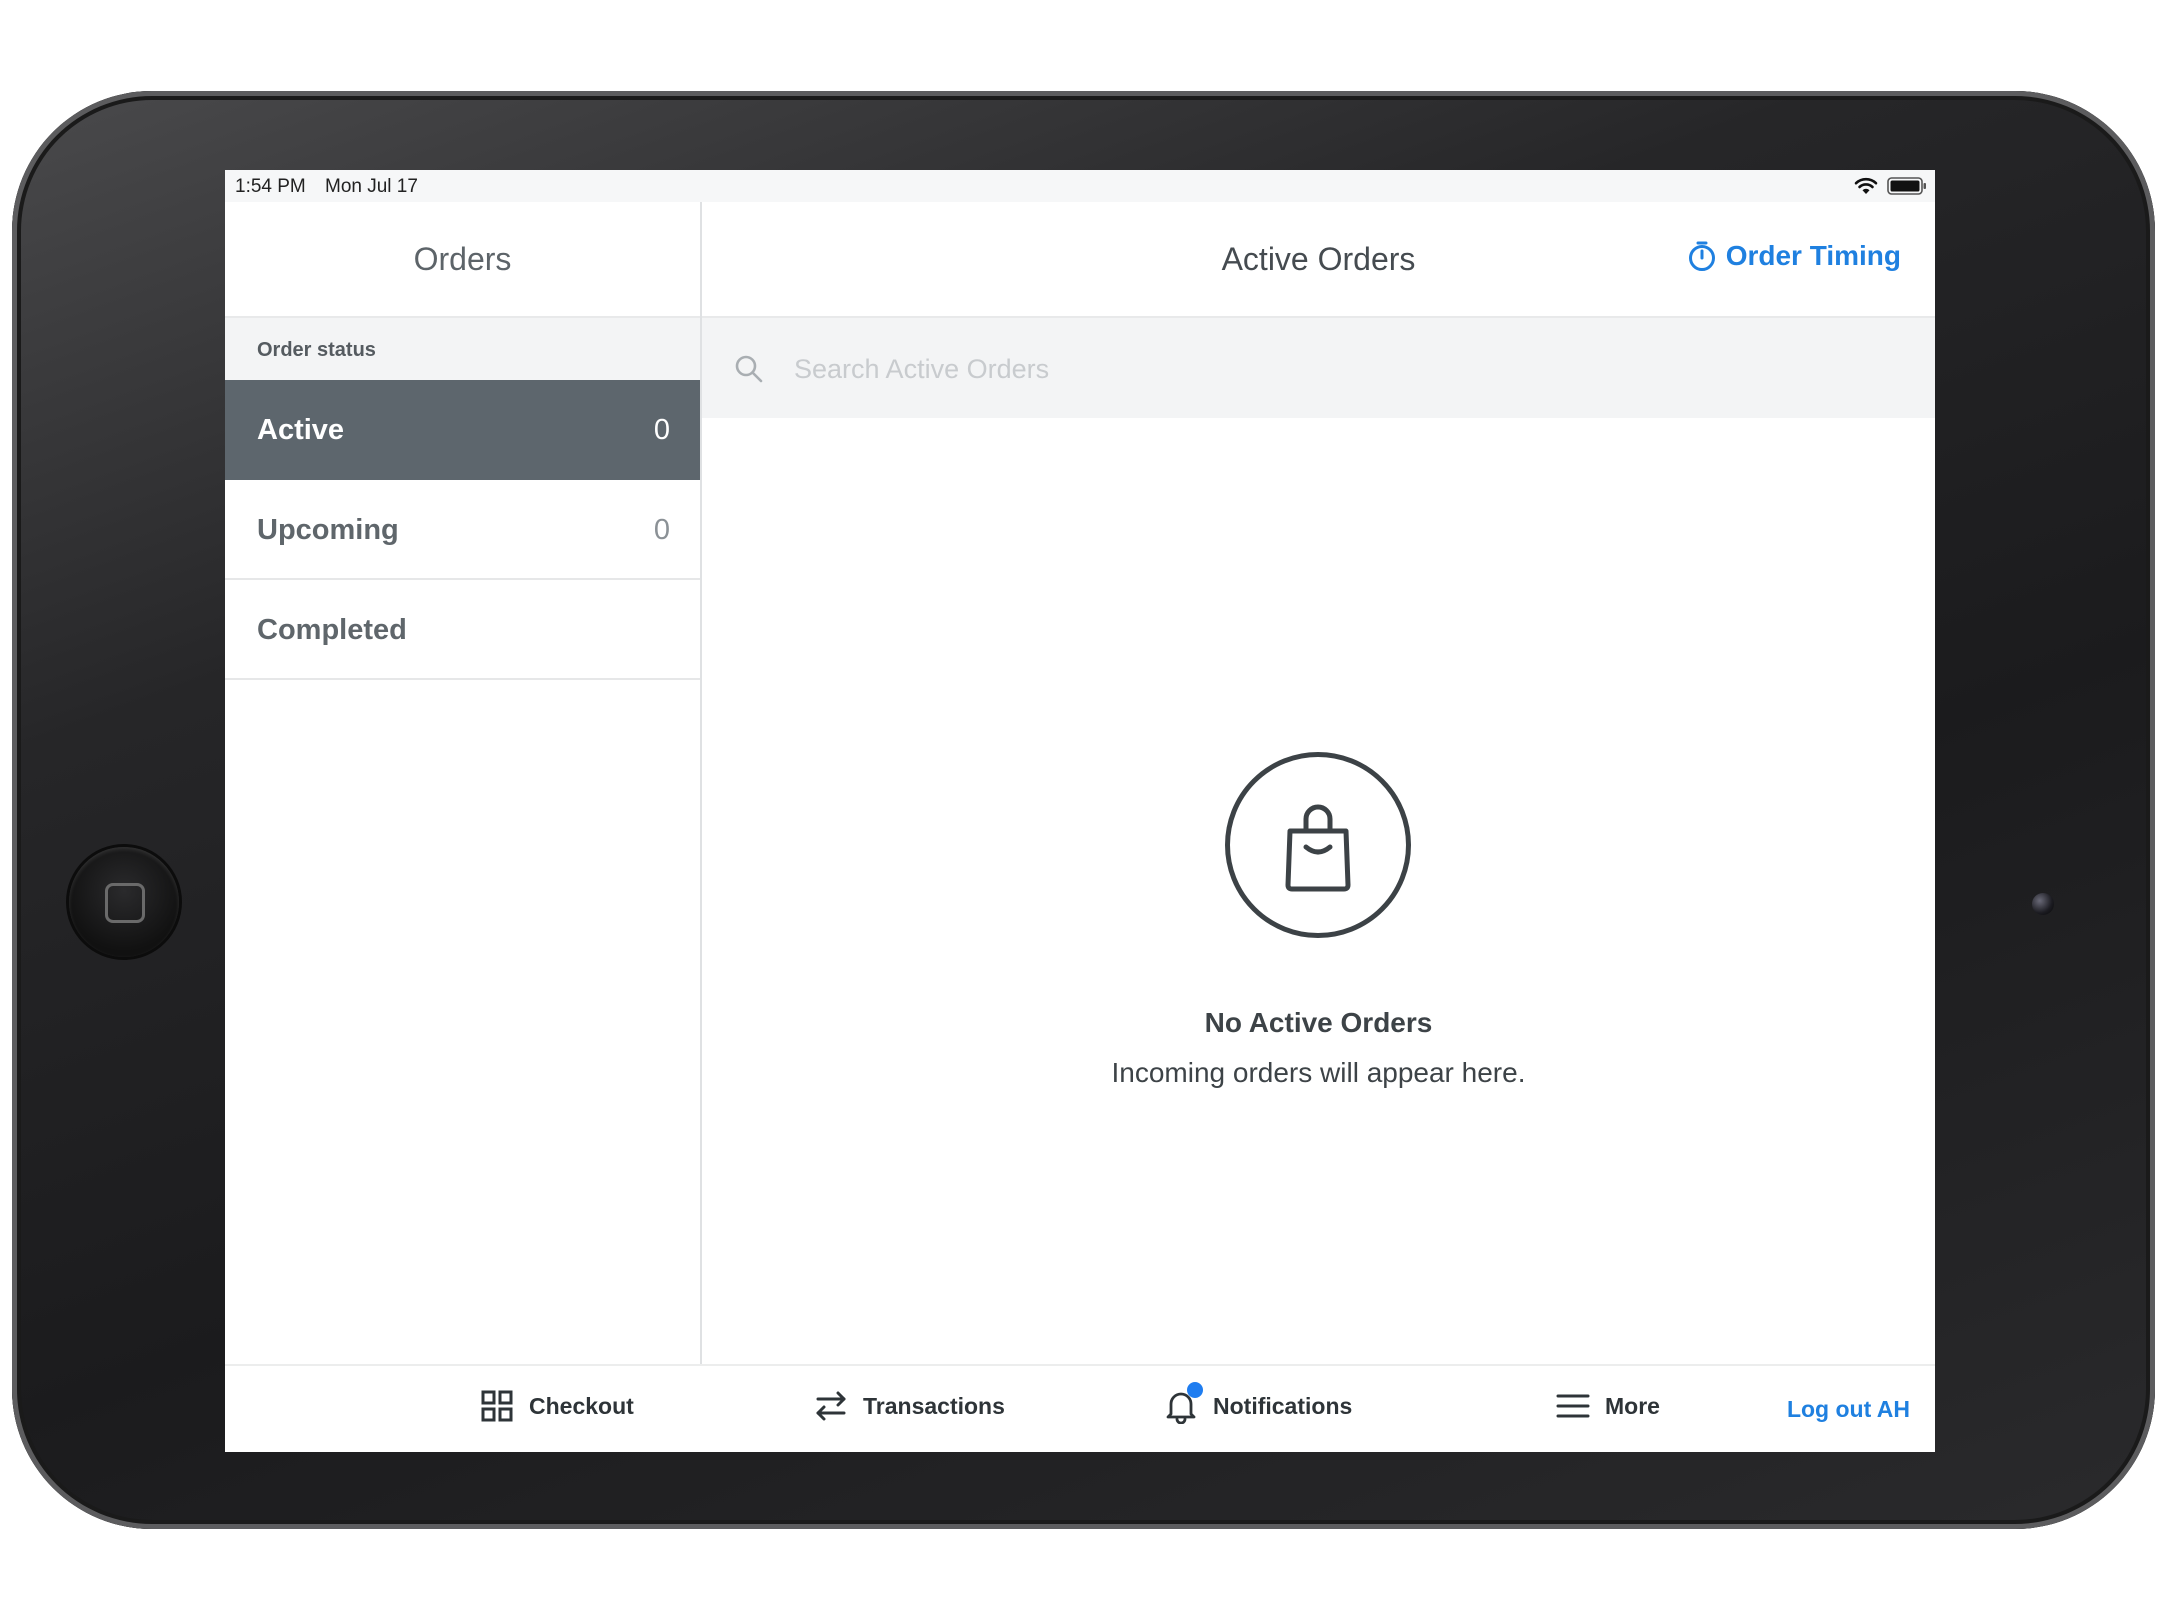 This screenshot has width=2160, height=1620. What do you see at coordinates (332, 630) in the screenshot?
I see `sidebar-item-label: Completed` at bounding box center [332, 630].